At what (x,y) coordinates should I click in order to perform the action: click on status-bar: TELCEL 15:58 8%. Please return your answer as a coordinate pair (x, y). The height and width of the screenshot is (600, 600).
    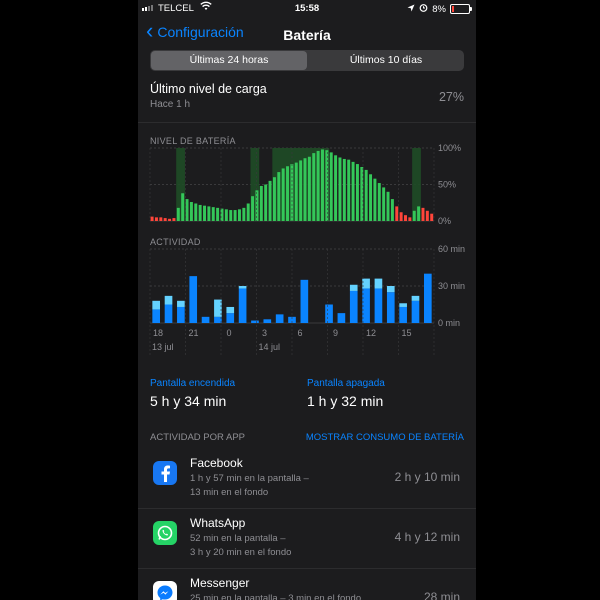
    Looking at the image, I should click on (307, 9).